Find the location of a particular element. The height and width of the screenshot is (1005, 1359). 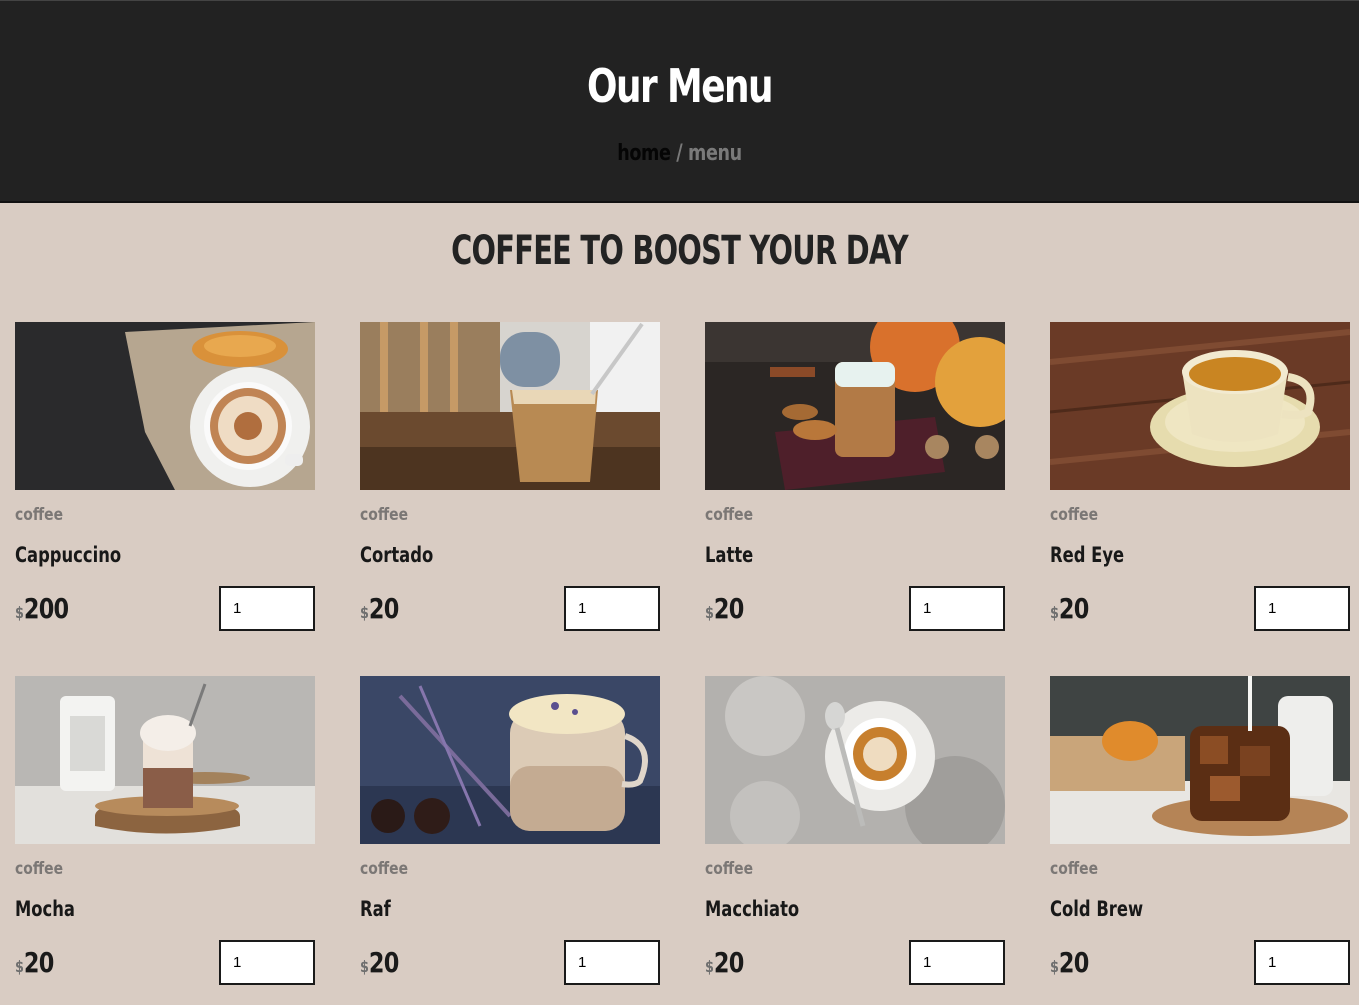

breadcrumb-home-link: home is located at coordinates (644, 153).